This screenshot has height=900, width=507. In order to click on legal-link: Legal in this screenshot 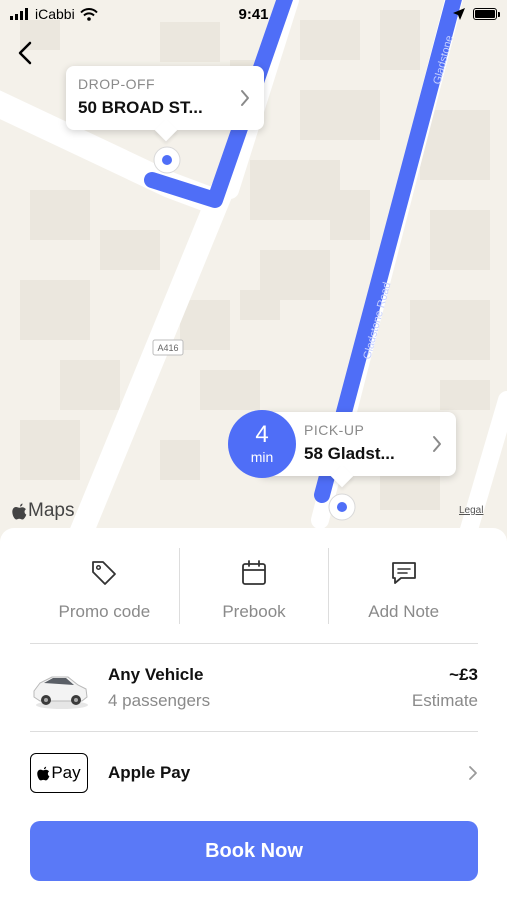, I will do `click(471, 510)`.